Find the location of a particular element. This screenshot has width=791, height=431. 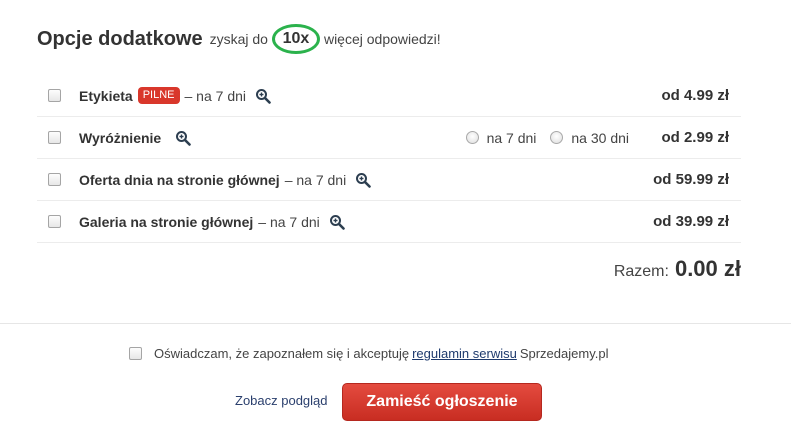

option-label: Wyróżnienie is located at coordinates (120, 137).